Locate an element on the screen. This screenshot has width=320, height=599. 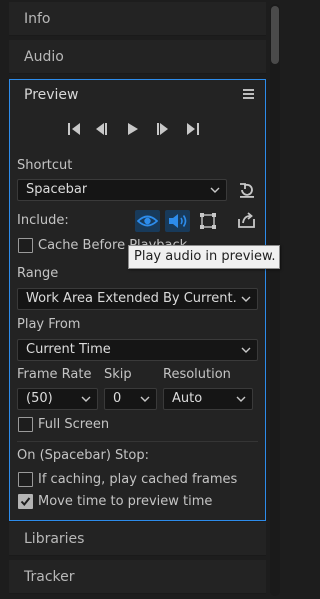
if-caching-checkbox is located at coordinates (25, 479).